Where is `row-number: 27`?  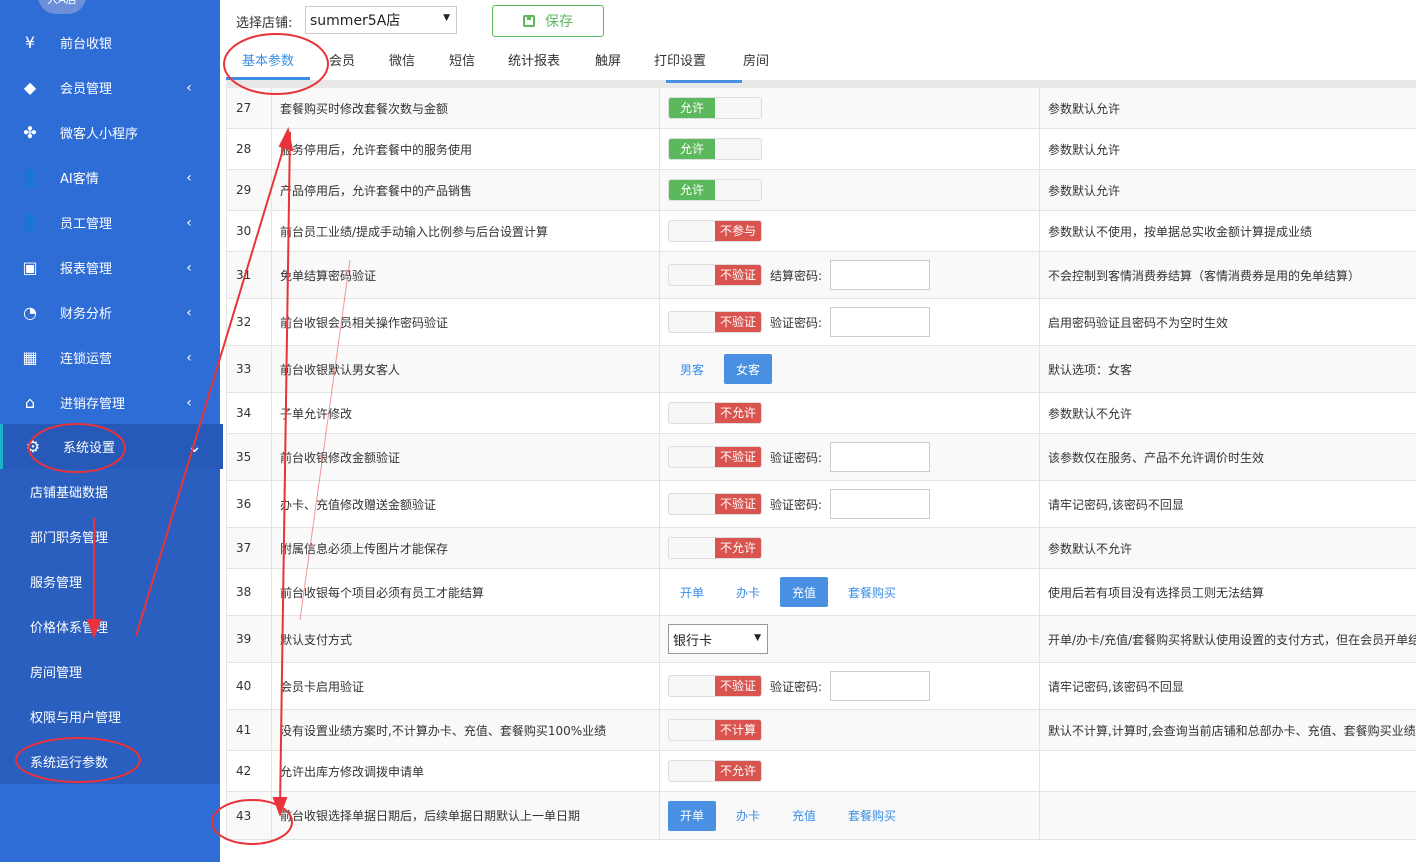 row-number: 27 is located at coordinates (249, 108).